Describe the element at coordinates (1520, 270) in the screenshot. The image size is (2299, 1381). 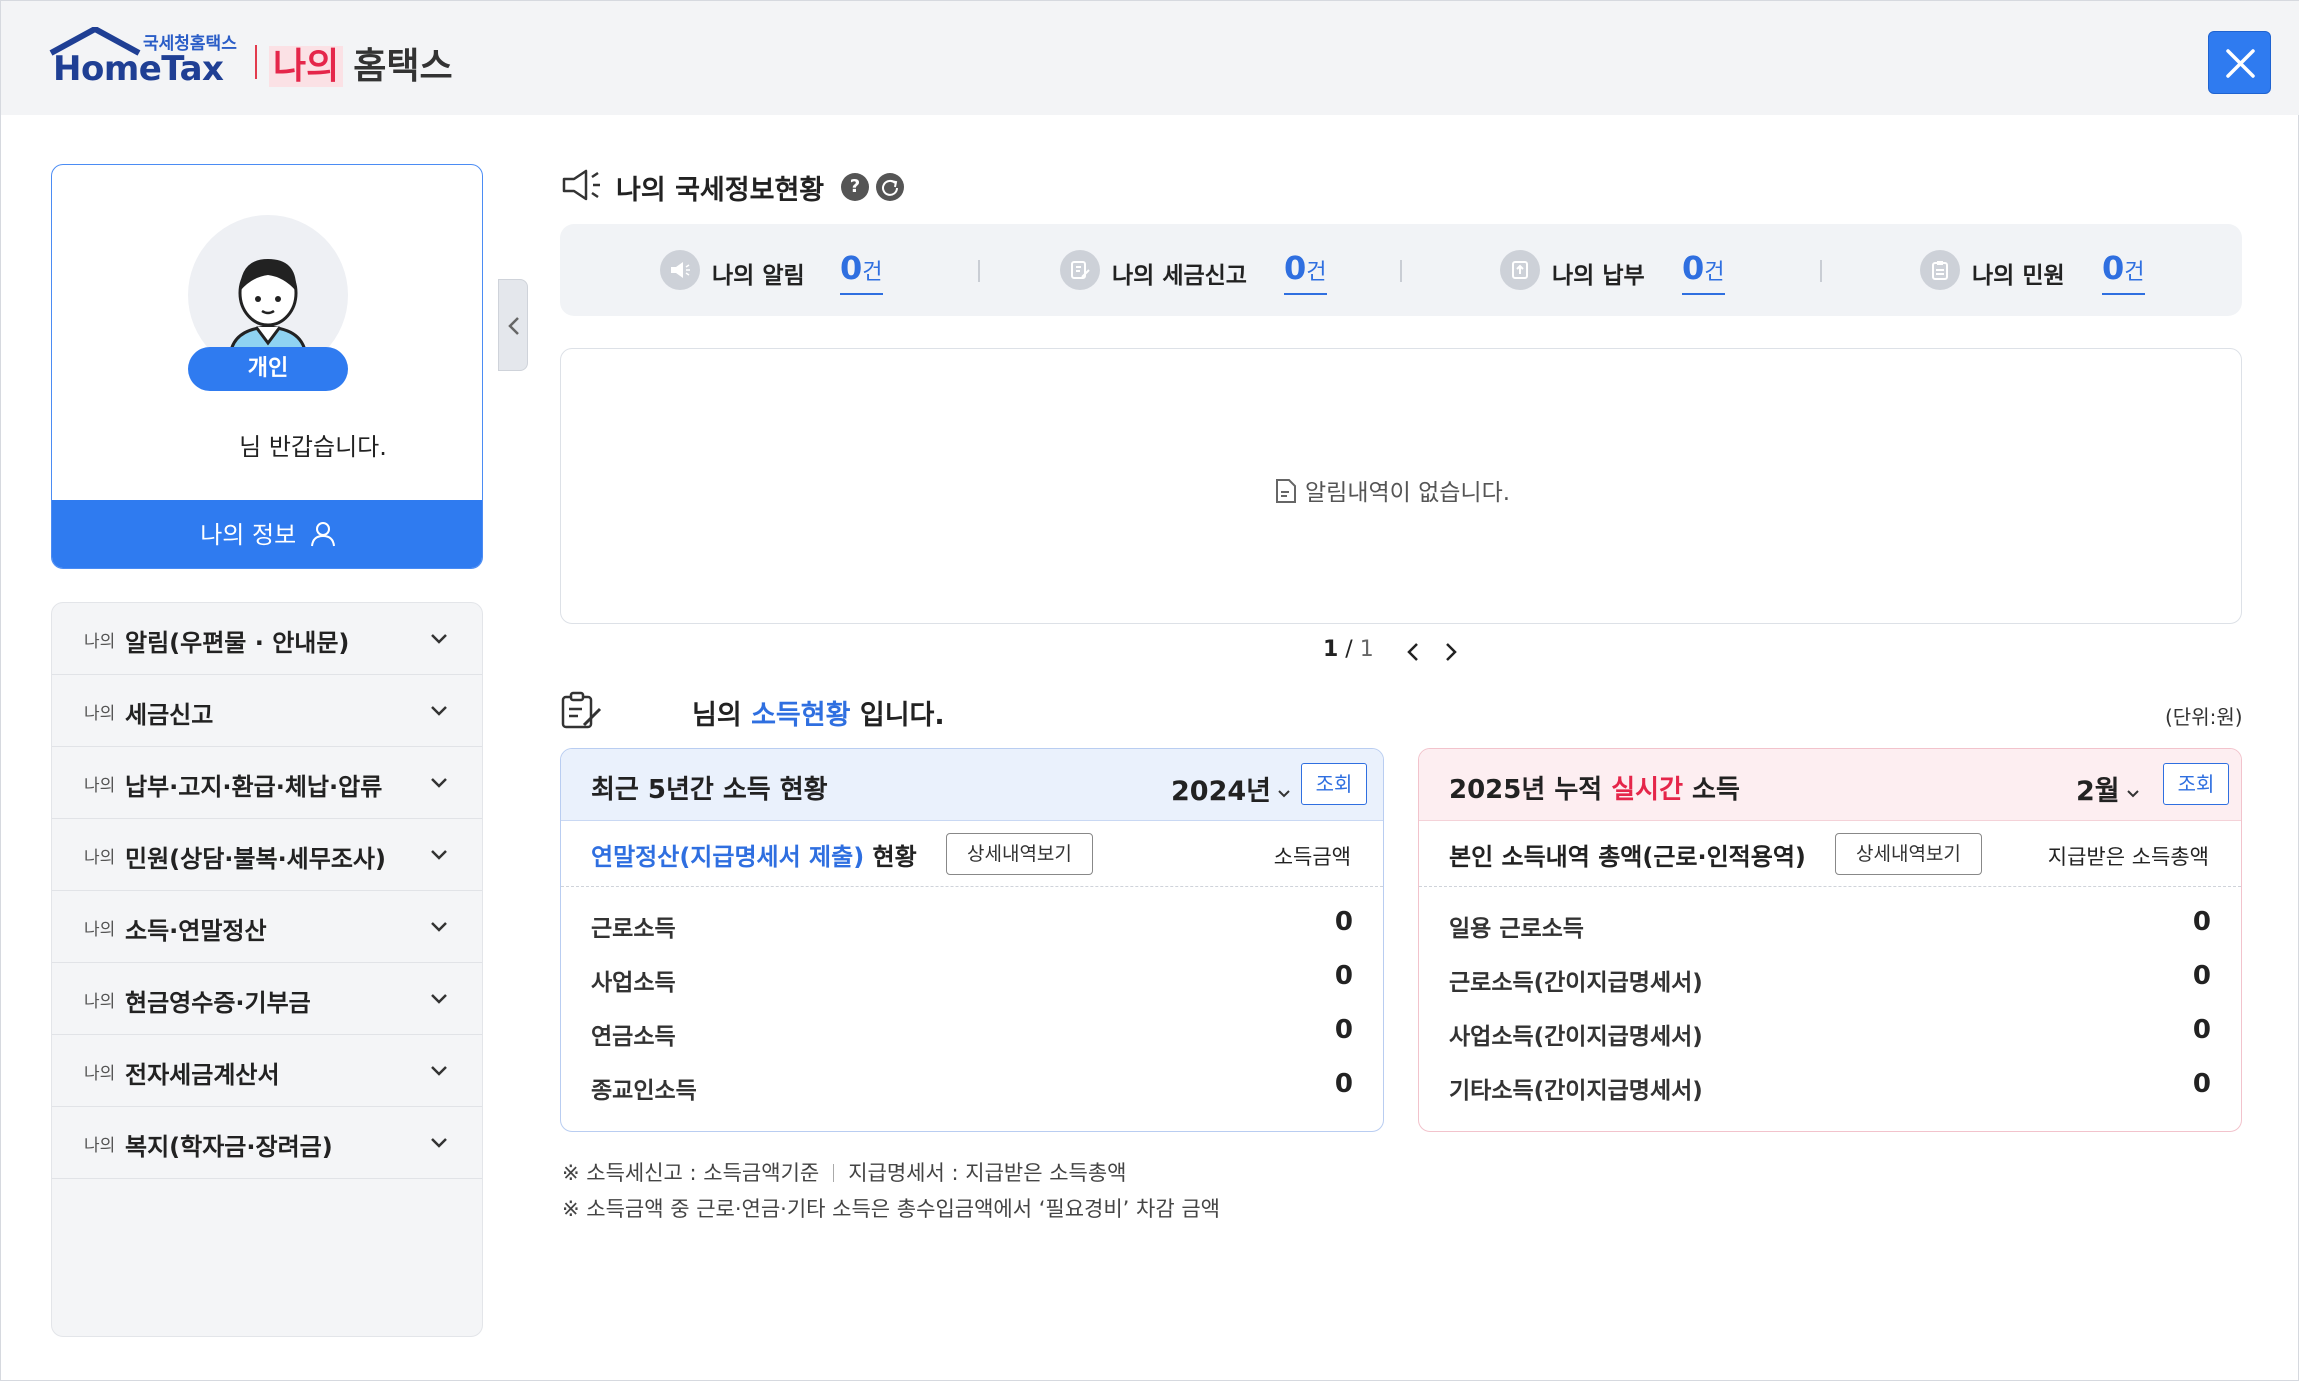
I see `payment-icon` at that location.